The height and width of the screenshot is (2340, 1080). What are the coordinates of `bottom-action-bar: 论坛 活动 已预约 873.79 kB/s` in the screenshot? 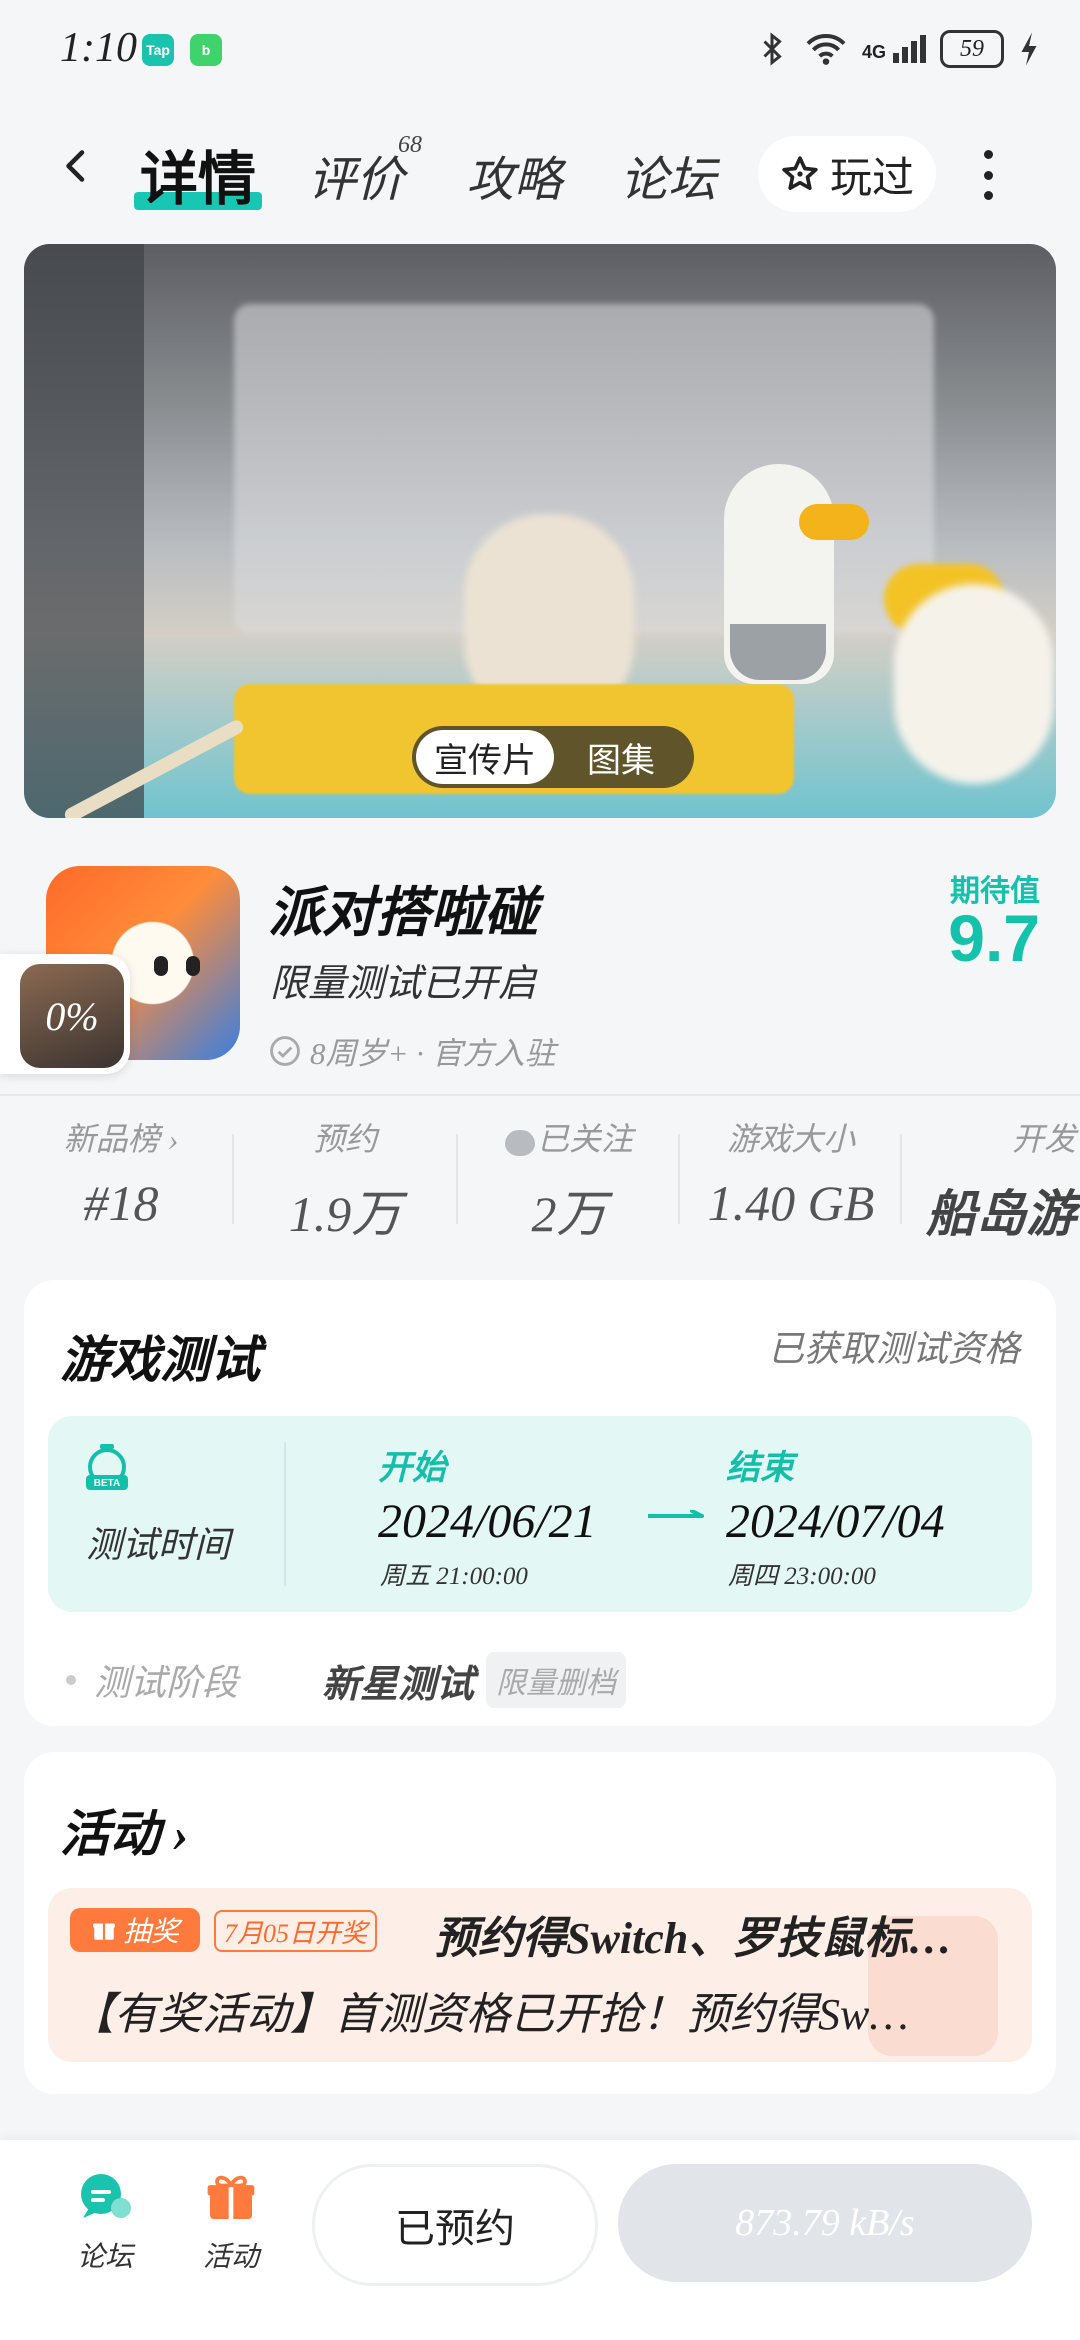 It's located at (540, 2240).